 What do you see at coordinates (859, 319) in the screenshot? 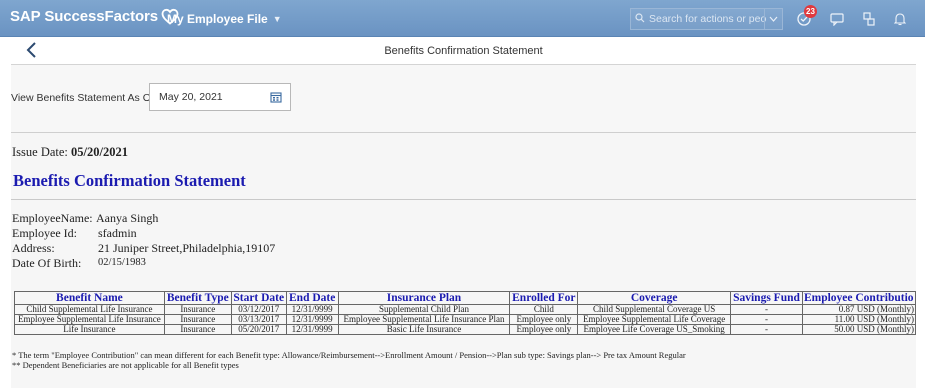
I see `table-cell: 11.00 USD (Monthly)` at bounding box center [859, 319].